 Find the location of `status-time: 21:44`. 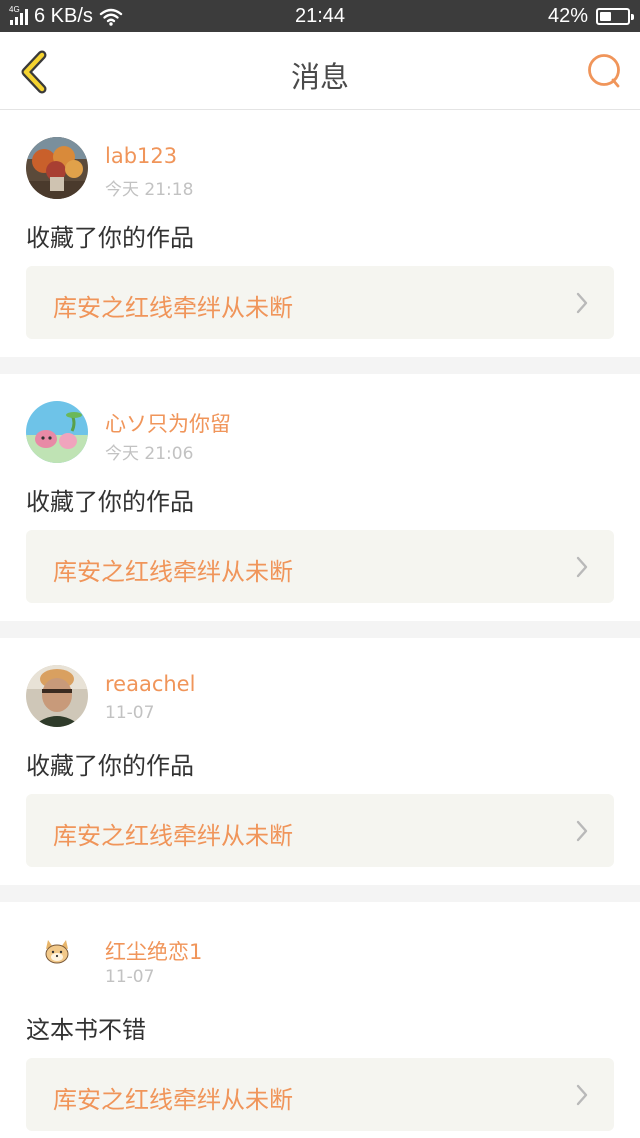

status-time: 21:44 is located at coordinates (320, 16).